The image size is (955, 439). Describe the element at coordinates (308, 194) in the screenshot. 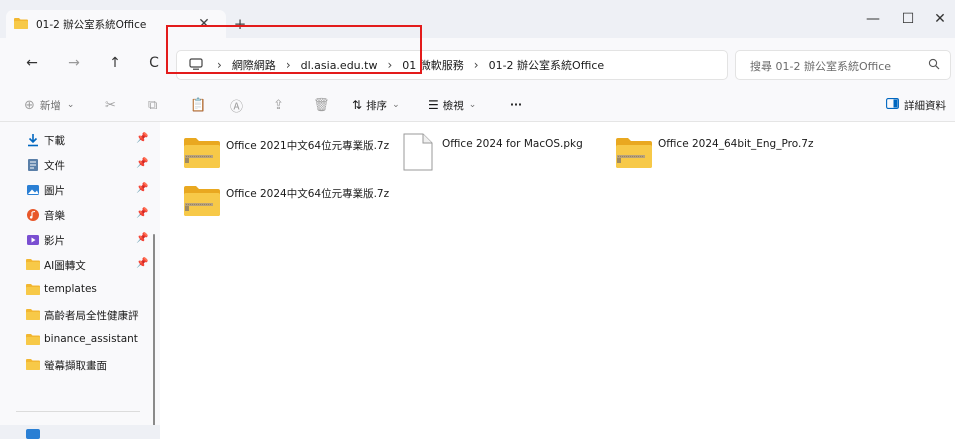

I see `file-name: Office 2024中文64位元專業版.7z` at that location.